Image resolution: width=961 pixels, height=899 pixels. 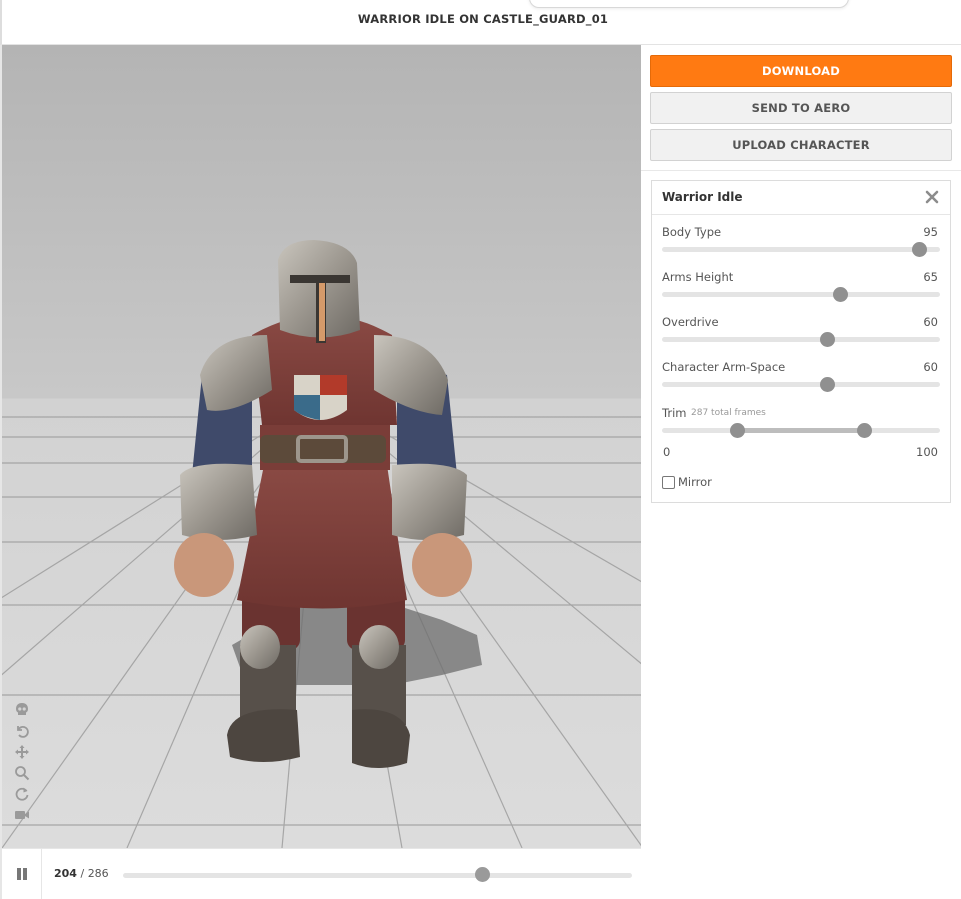 What do you see at coordinates (724, 367) in the screenshot?
I see `param-label: Character Arm-Space` at bounding box center [724, 367].